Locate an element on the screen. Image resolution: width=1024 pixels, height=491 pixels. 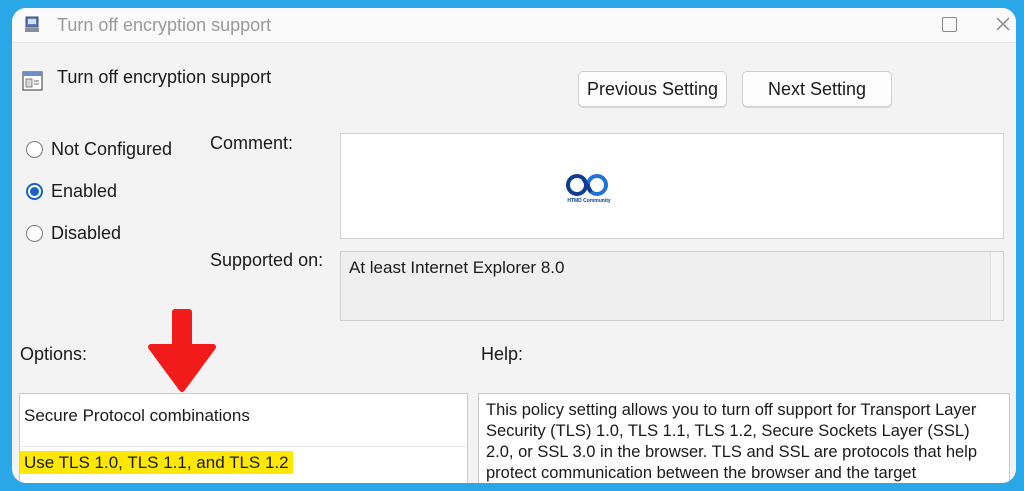
htmd-logo-mark is located at coordinates (587, 185).